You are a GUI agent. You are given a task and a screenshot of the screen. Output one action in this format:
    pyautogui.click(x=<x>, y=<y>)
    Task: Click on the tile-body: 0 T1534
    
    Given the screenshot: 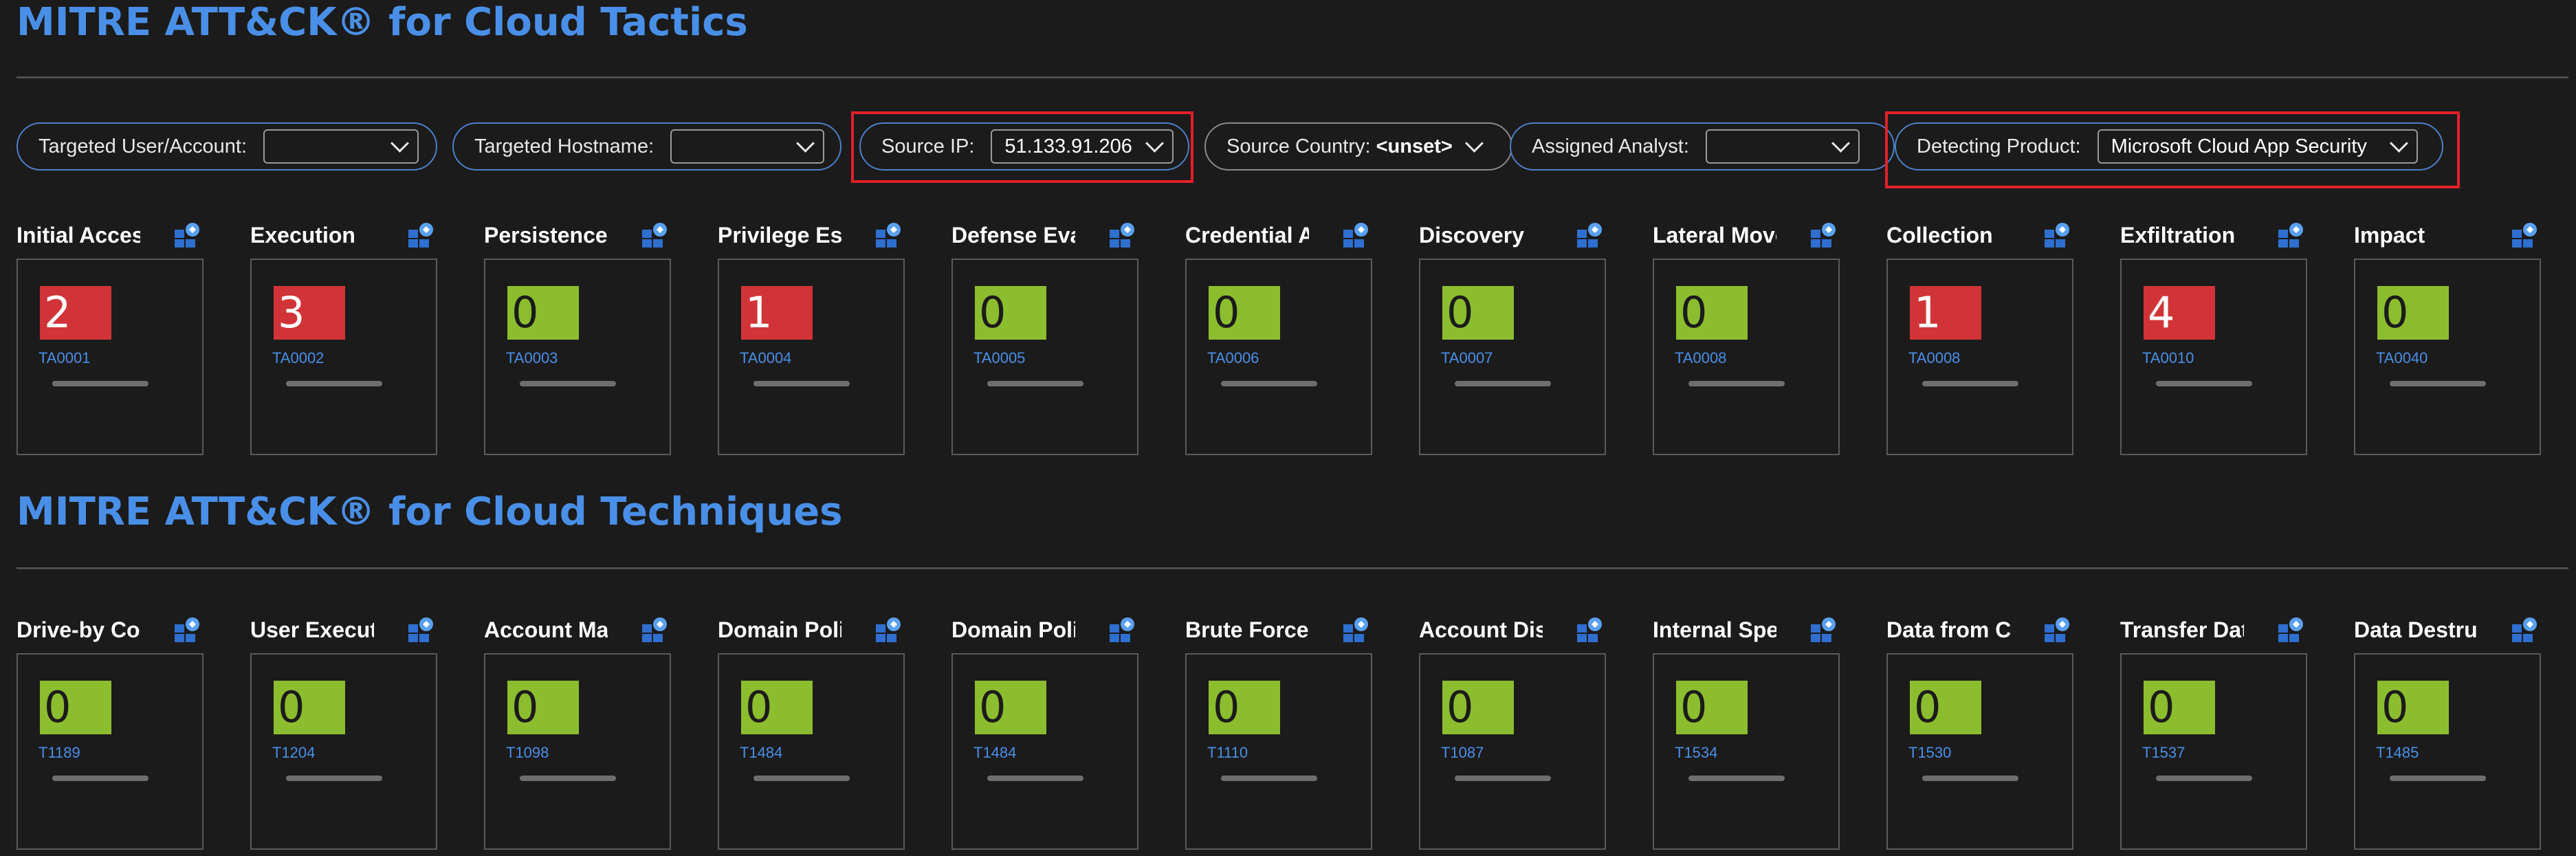 What is the action you would take?
    pyautogui.click(x=1746, y=751)
    